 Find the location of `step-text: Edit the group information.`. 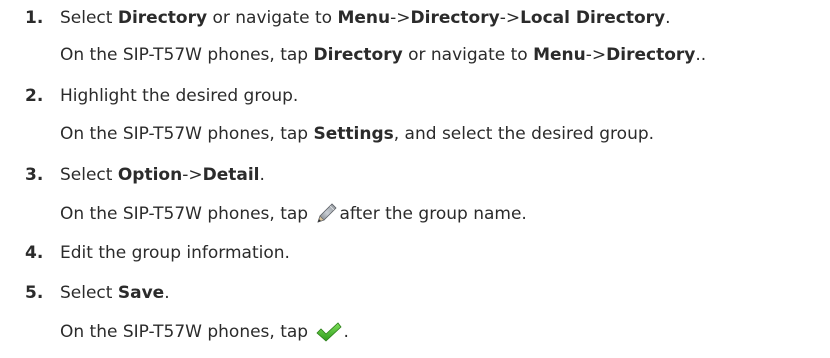

step-text: Edit the group information. is located at coordinates (175, 253).